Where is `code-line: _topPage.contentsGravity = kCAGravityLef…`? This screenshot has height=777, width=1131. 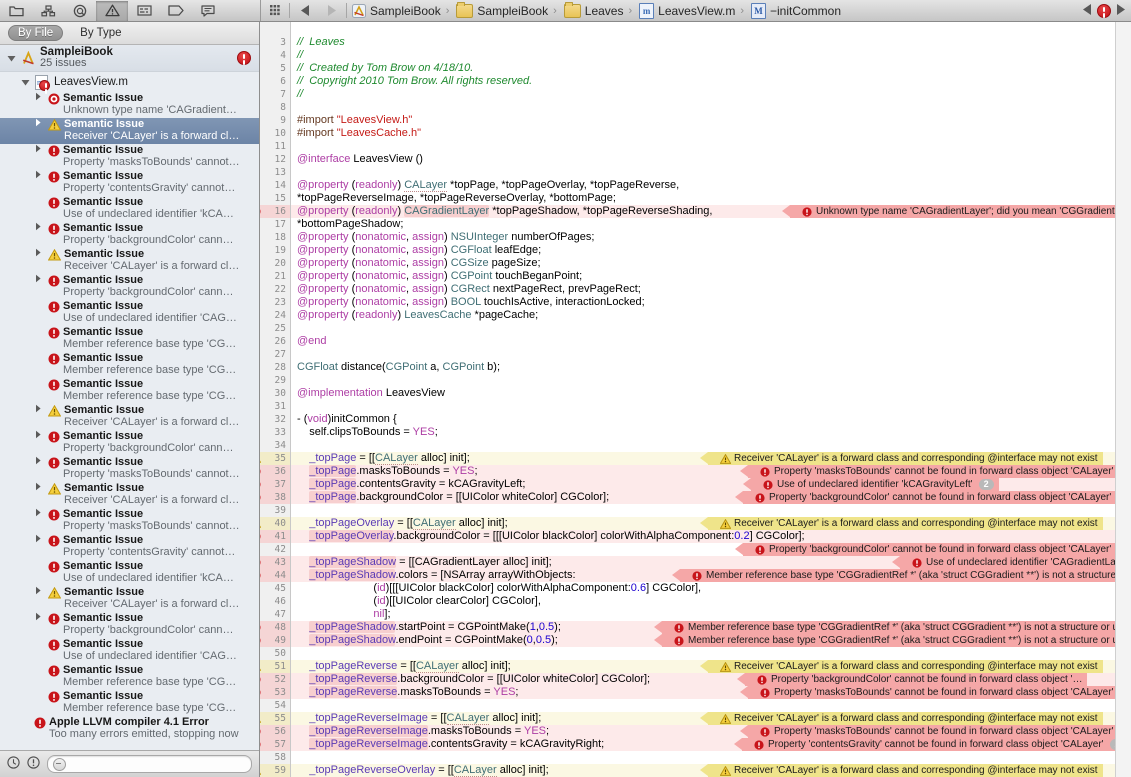 code-line: _topPage.contentsGravity = kCAGravityLef… is located at coordinates (411, 484).